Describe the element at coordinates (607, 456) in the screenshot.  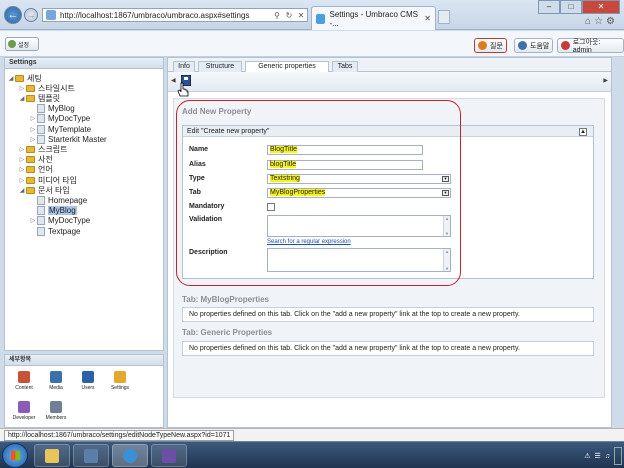
I see `volume-icon: ♫` at that location.